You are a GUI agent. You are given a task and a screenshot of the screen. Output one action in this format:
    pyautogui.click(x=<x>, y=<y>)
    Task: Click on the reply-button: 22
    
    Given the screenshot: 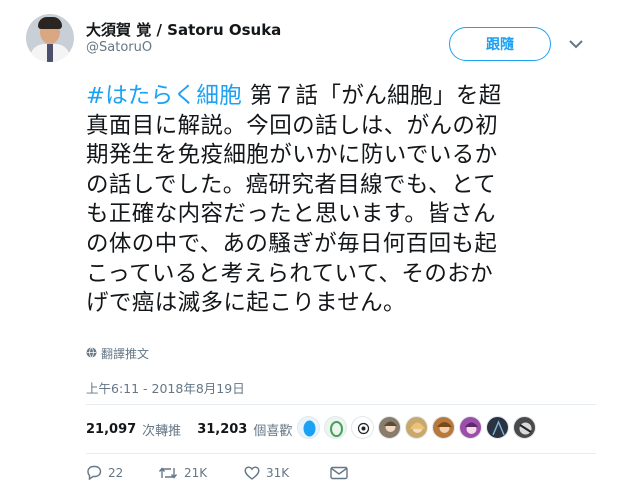 What is the action you would take?
    pyautogui.click(x=122, y=472)
    